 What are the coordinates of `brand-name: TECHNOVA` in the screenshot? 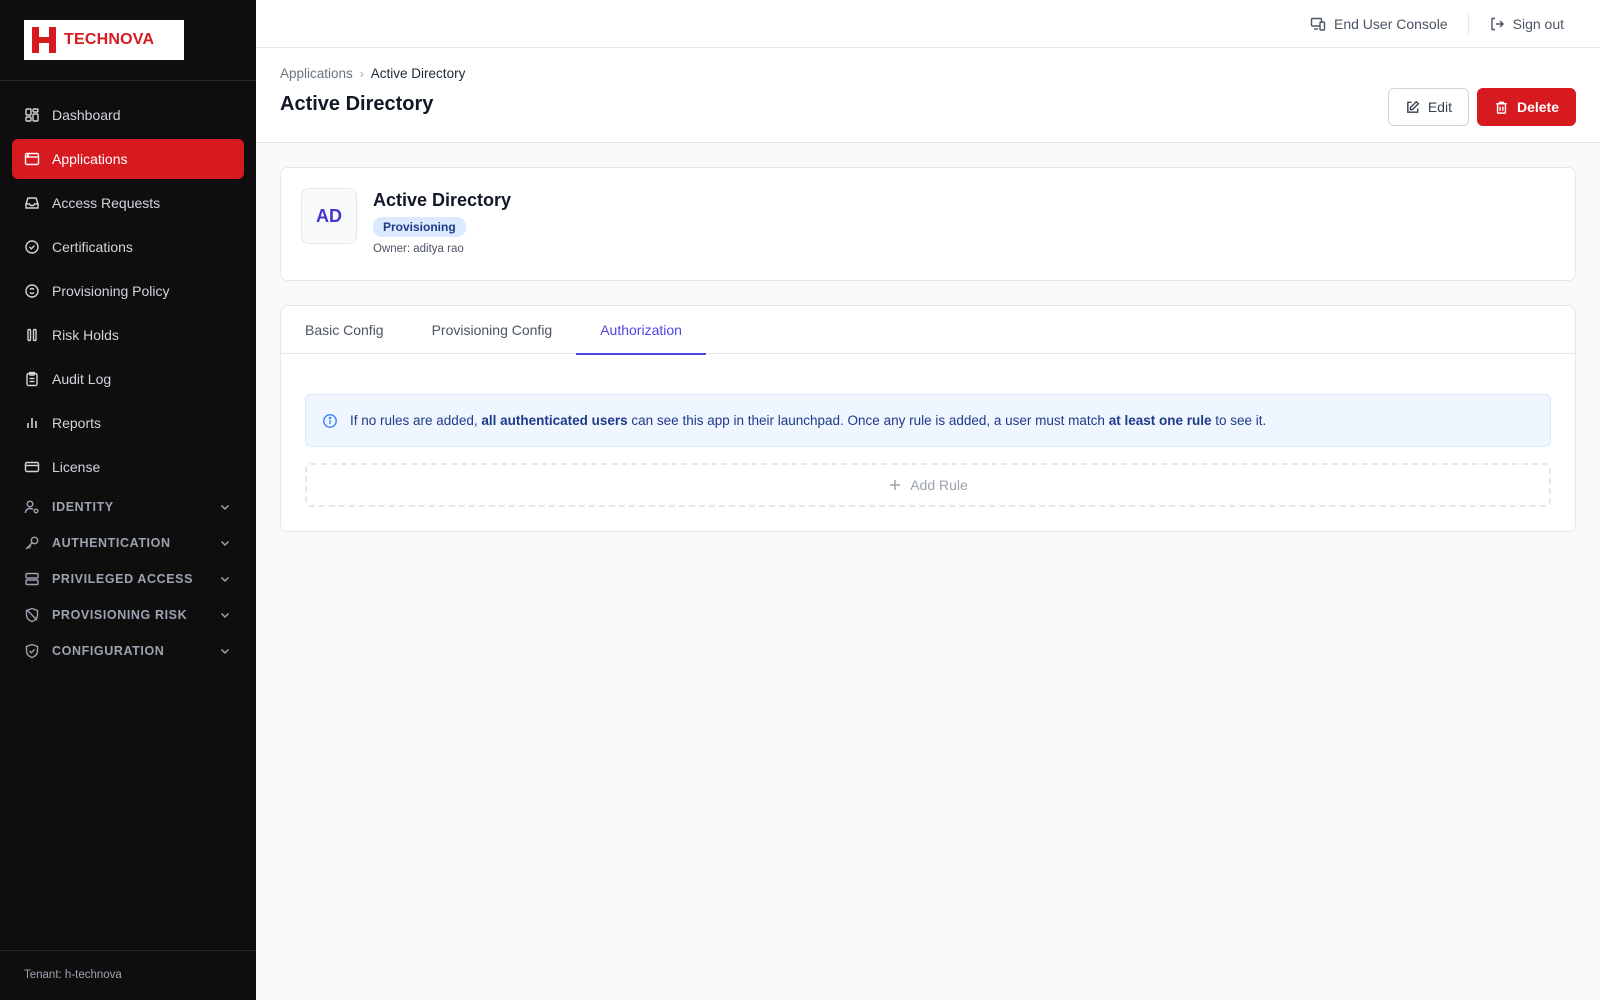 It's located at (109, 39).